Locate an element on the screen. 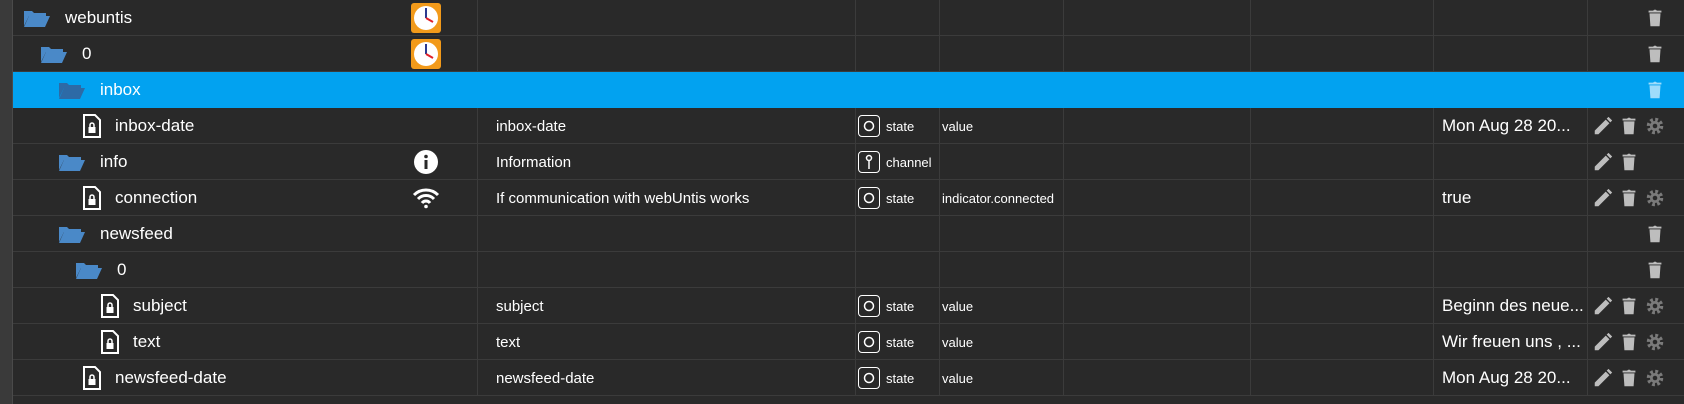 The width and height of the screenshot is (1684, 404). object-label: text is located at coordinates (508, 342).